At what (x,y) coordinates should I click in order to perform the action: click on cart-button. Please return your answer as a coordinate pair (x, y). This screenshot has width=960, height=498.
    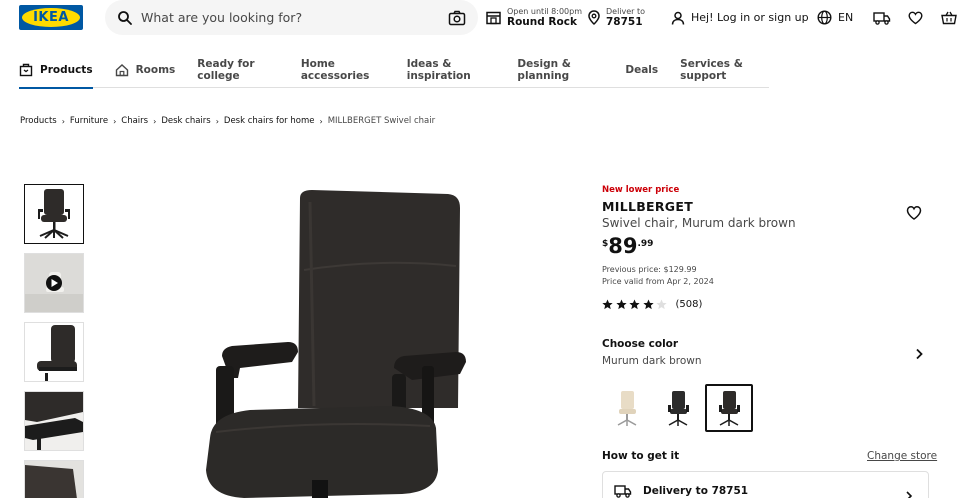
    Looking at the image, I should click on (949, 17).